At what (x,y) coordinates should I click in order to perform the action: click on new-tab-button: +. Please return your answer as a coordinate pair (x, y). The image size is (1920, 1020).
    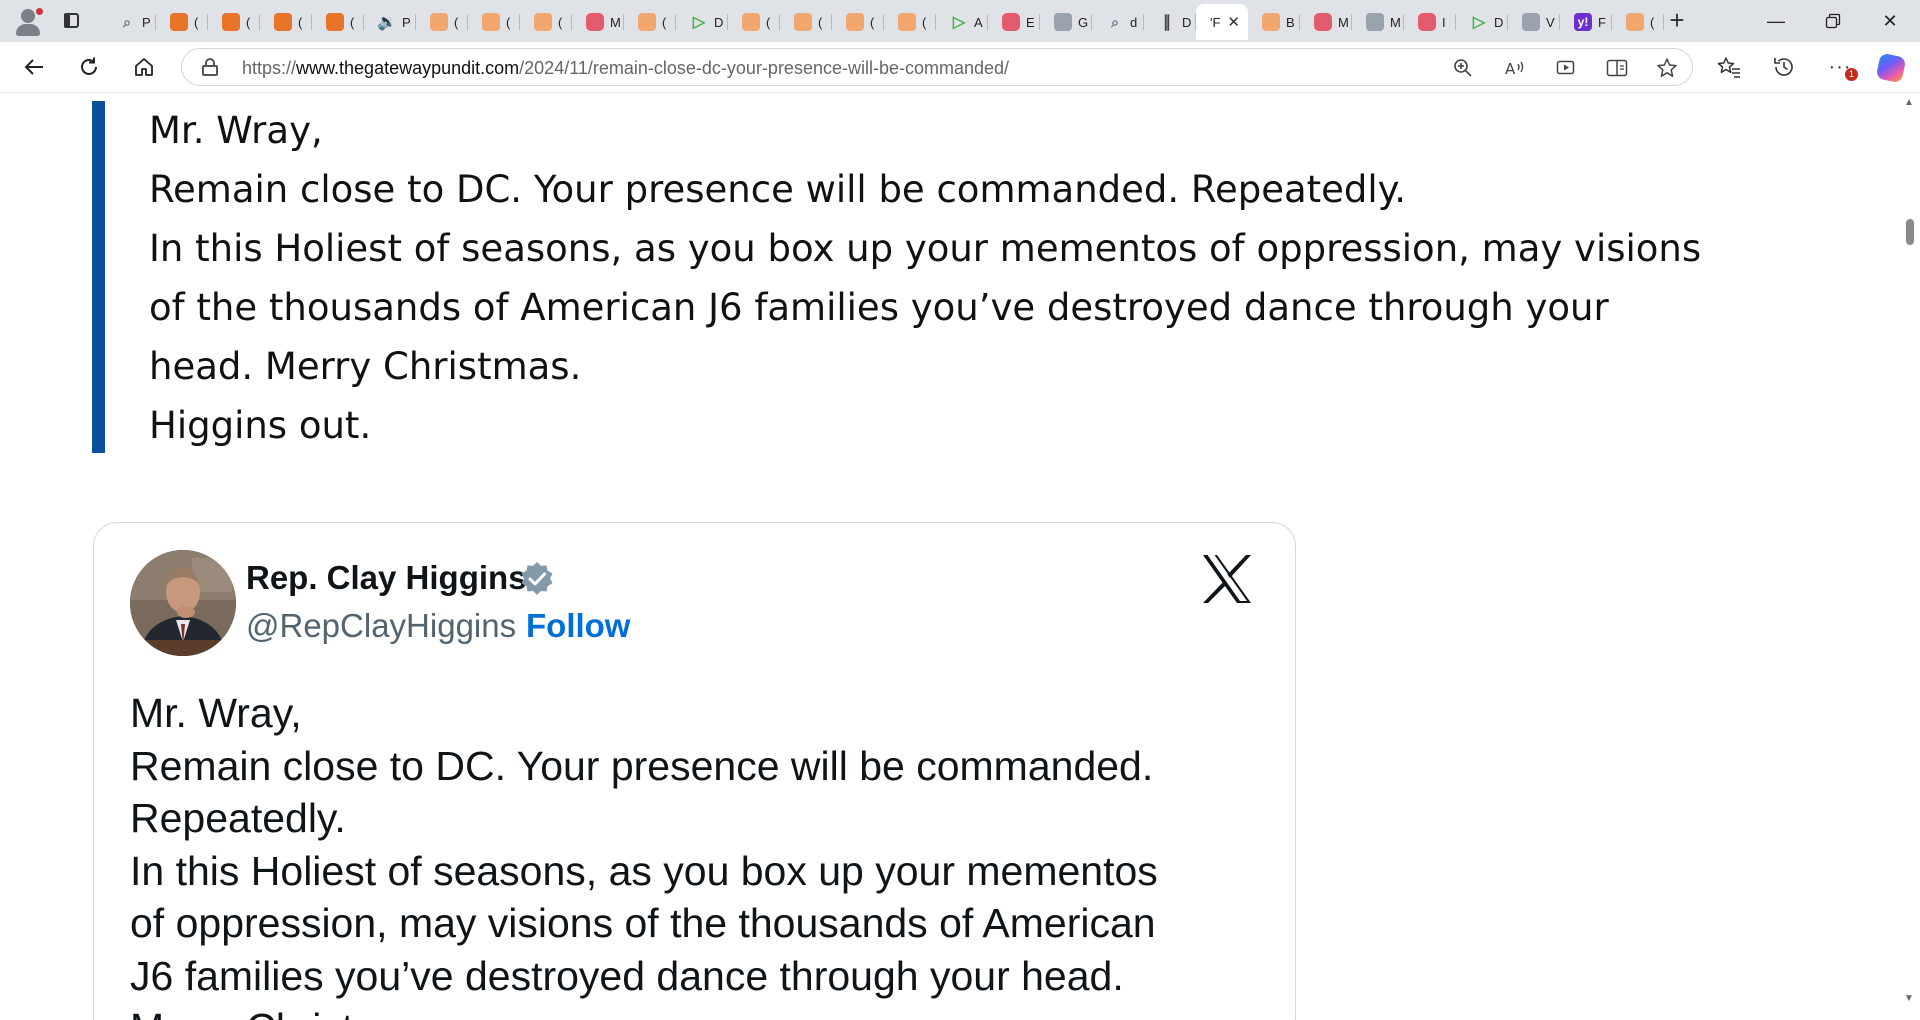
    Looking at the image, I should click on (1677, 21).